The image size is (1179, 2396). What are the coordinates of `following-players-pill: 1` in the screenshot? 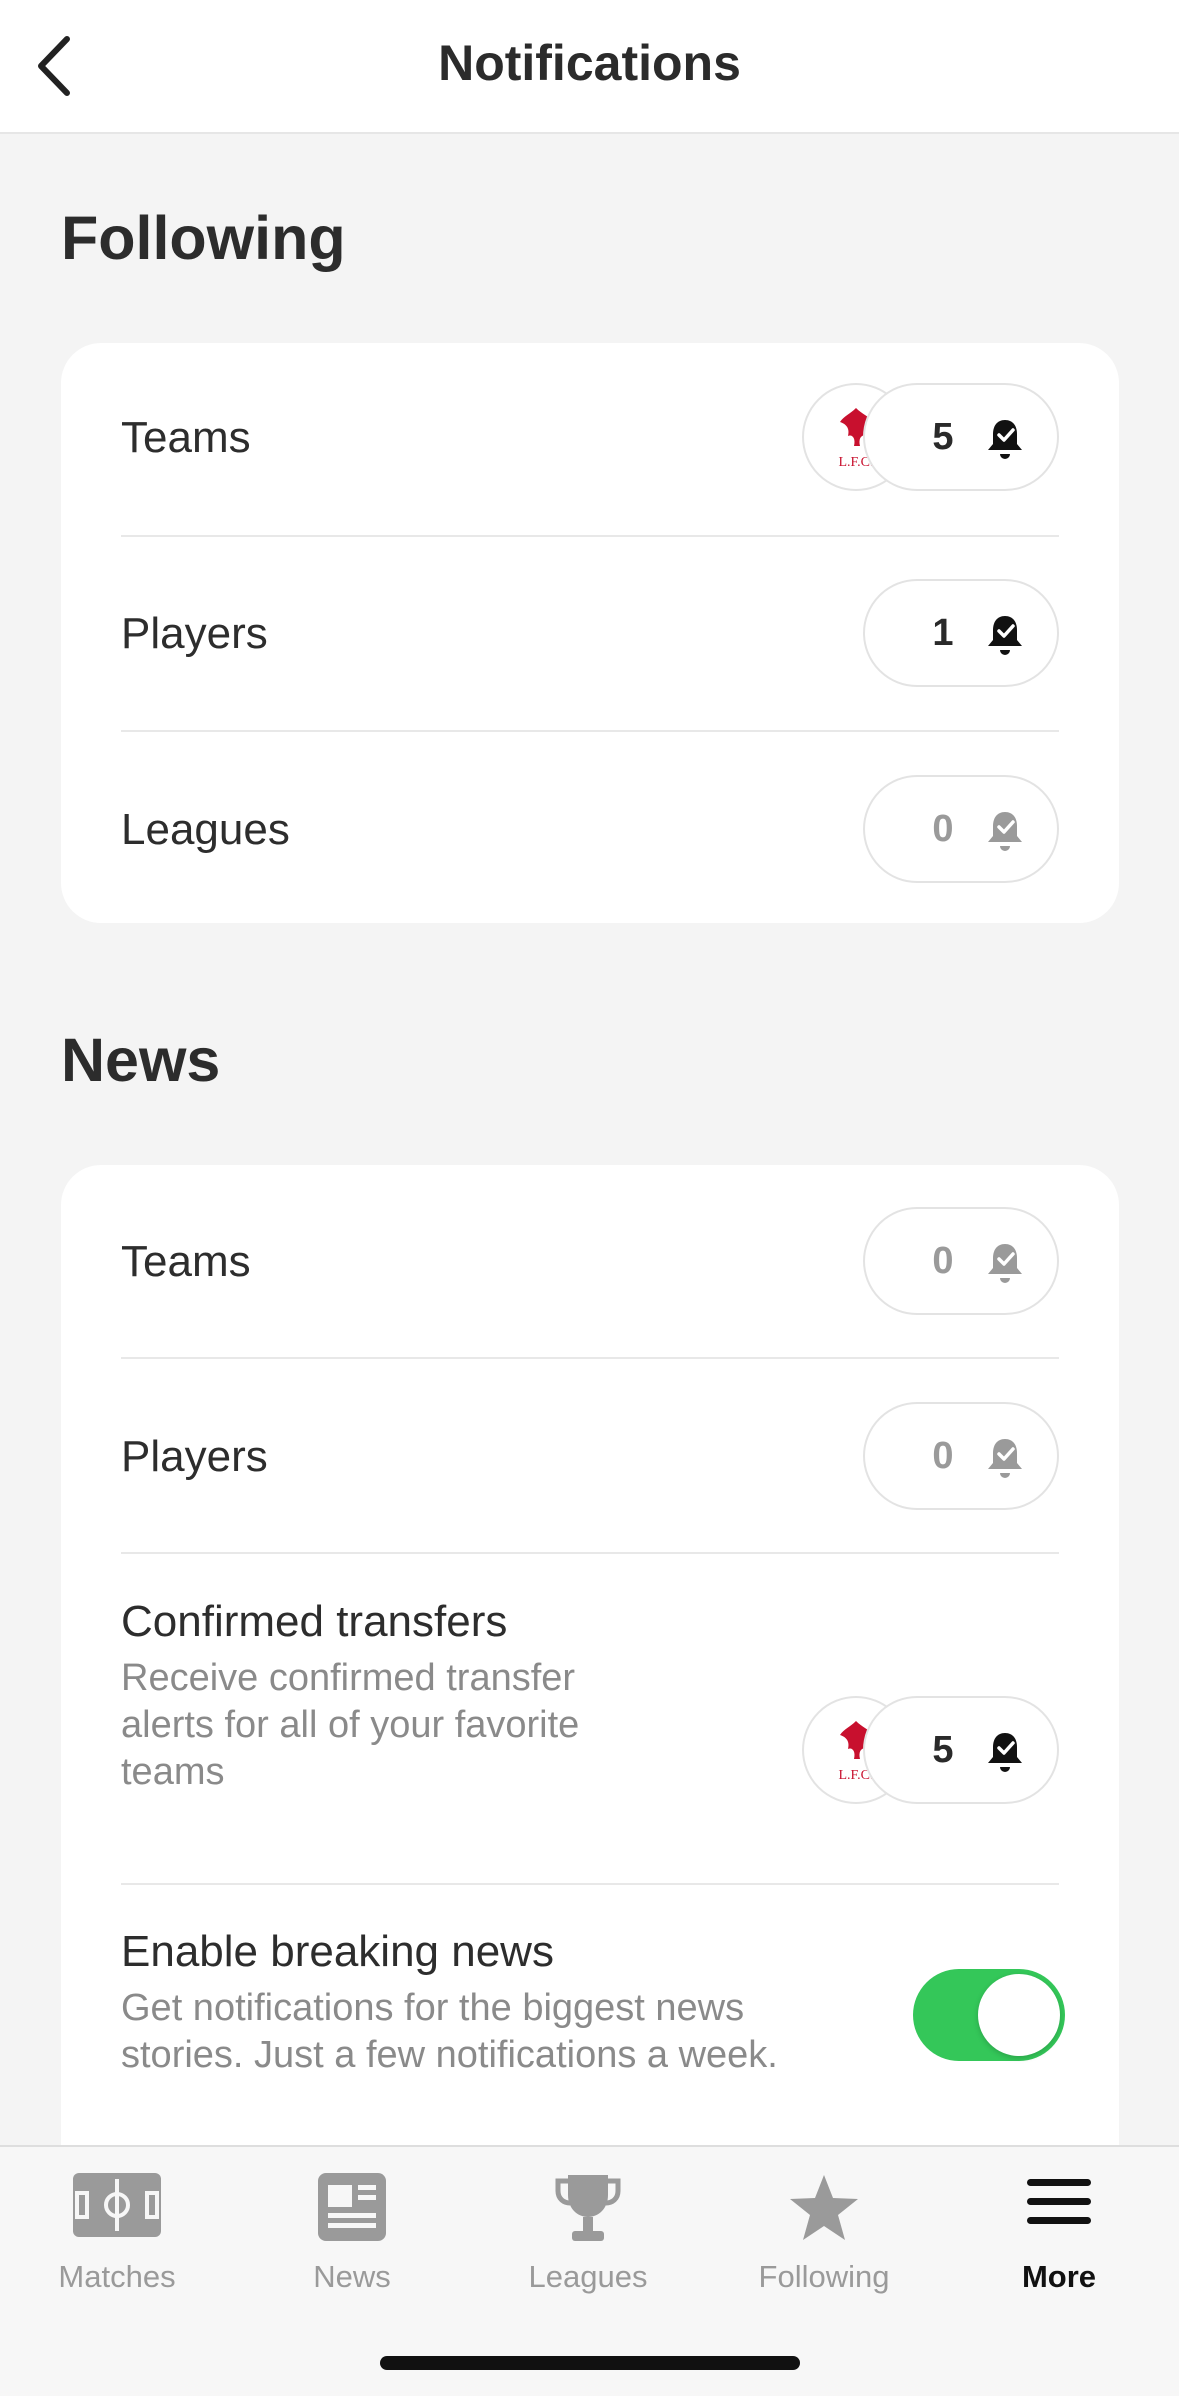 It's located at (961, 633).